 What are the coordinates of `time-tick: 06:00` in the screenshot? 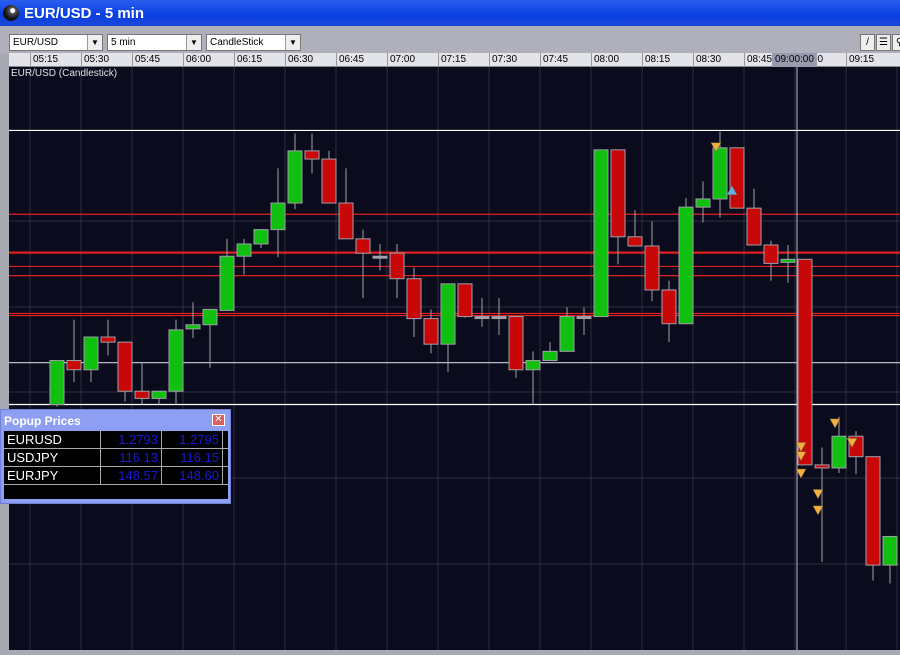 It's located at (208, 60).